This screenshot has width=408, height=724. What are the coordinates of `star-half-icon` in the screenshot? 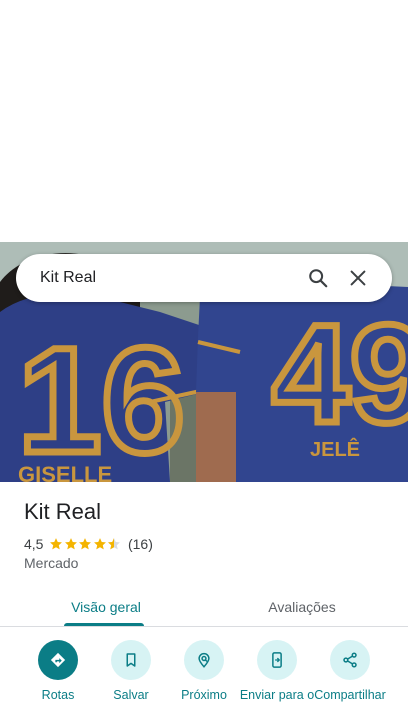 It's located at (114, 544).